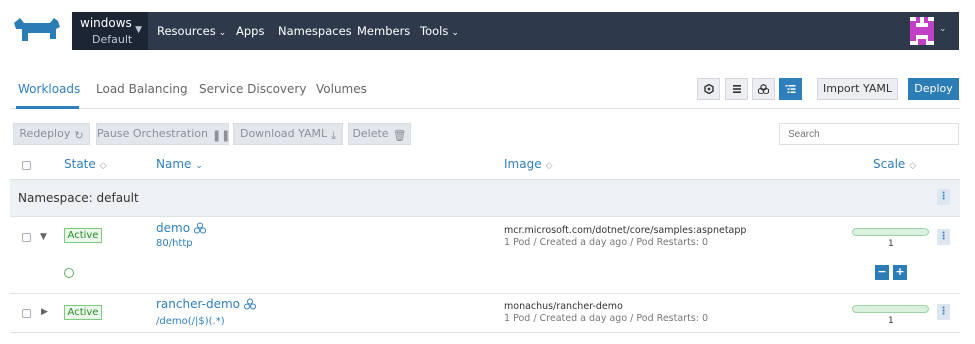  I want to click on redeploy-button: Redeploy ↻, so click(51, 134).